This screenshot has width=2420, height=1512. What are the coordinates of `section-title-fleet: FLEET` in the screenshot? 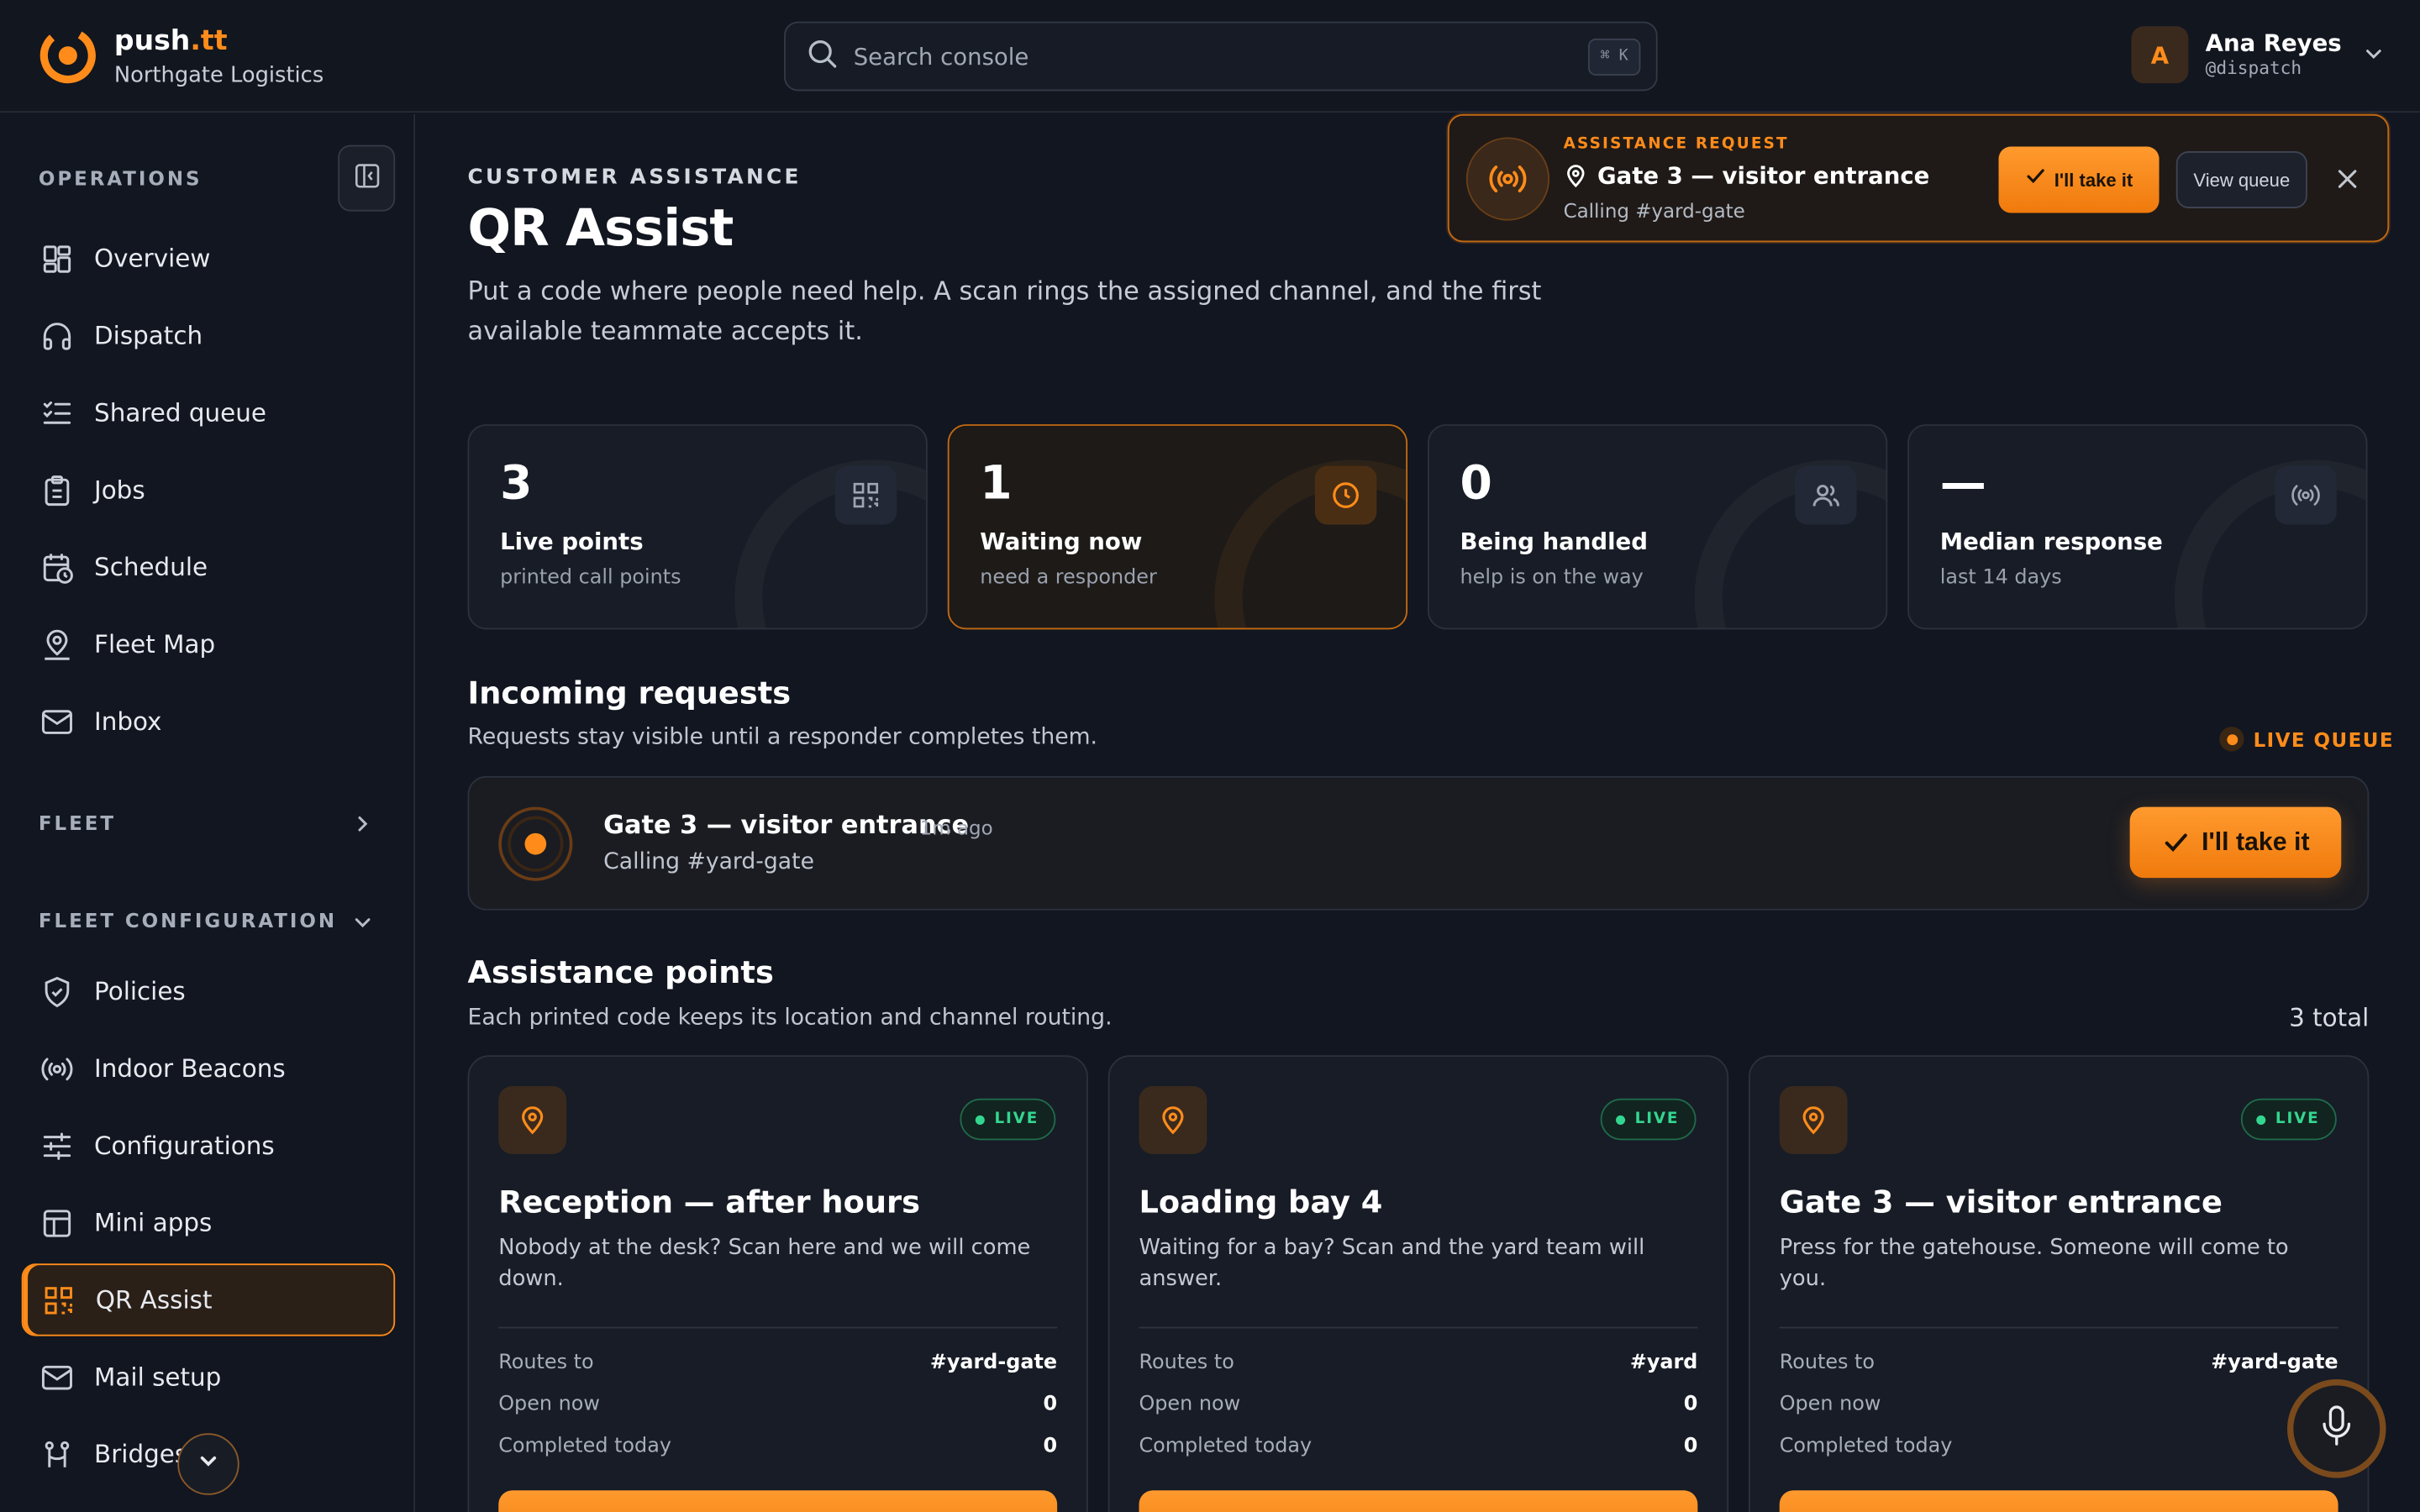 It's located at (77, 823).